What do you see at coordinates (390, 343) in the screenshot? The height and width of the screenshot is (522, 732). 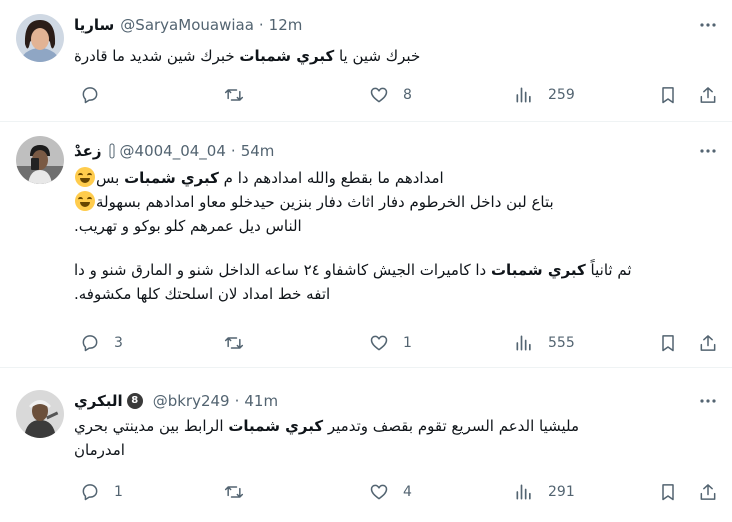 I see `like-button: 1` at bounding box center [390, 343].